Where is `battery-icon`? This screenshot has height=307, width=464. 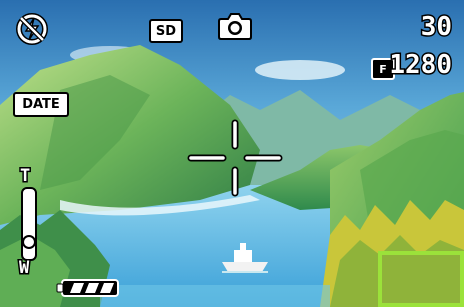 battery-icon is located at coordinates (87, 288).